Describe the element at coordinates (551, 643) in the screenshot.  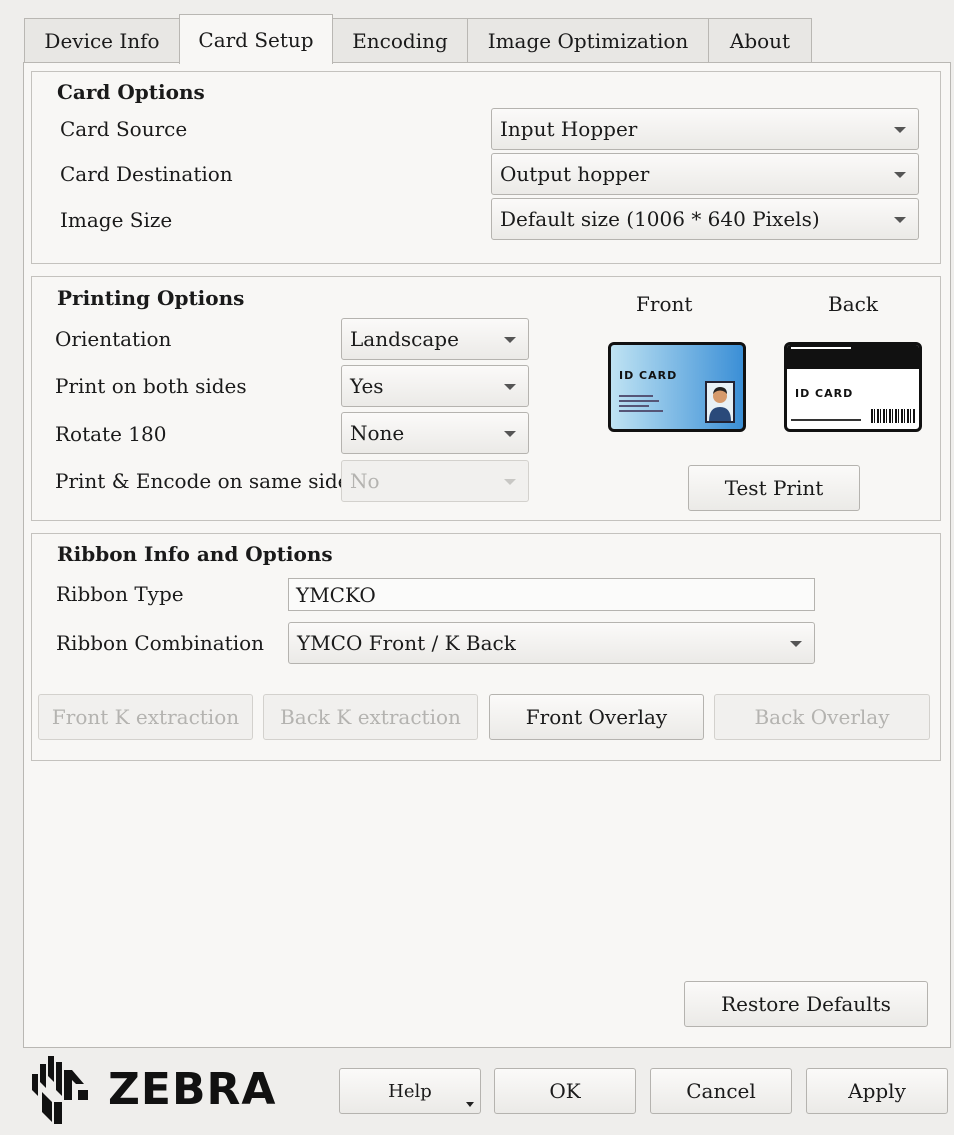
I see `ribbon-combination-select: YMCO Front / K Back` at that location.